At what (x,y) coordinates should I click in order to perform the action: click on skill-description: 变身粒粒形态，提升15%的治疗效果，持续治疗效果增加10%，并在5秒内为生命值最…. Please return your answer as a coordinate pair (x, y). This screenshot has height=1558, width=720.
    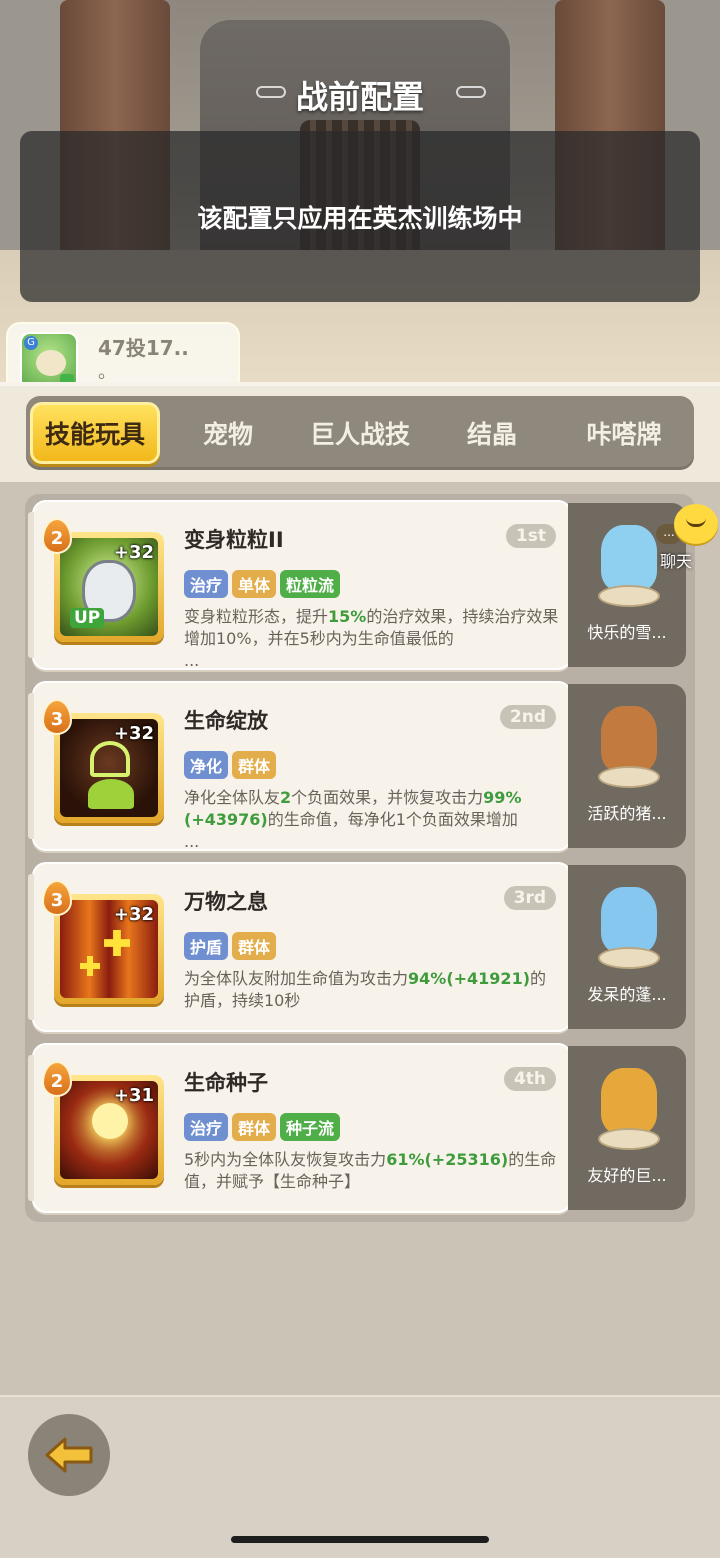
    Looking at the image, I should click on (372, 639).